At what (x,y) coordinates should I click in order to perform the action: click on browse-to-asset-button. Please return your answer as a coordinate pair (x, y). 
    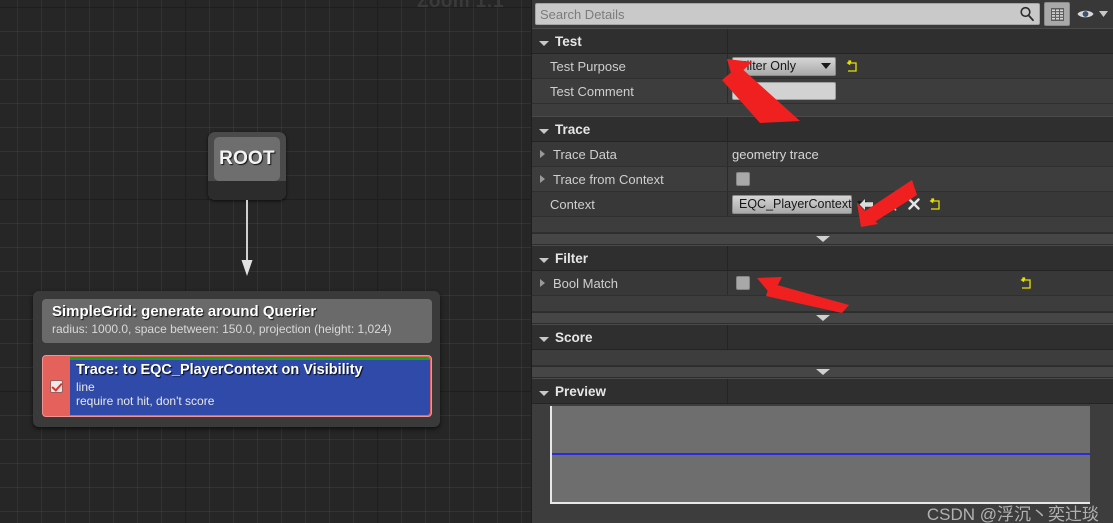
    Looking at the image, I should click on (890, 204).